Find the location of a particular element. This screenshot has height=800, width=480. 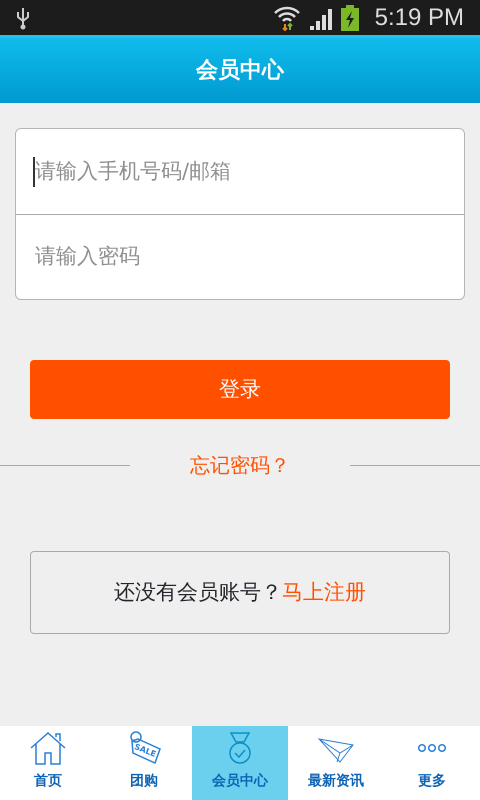

password-field: 请输入密码 is located at coordinates (240, 257).